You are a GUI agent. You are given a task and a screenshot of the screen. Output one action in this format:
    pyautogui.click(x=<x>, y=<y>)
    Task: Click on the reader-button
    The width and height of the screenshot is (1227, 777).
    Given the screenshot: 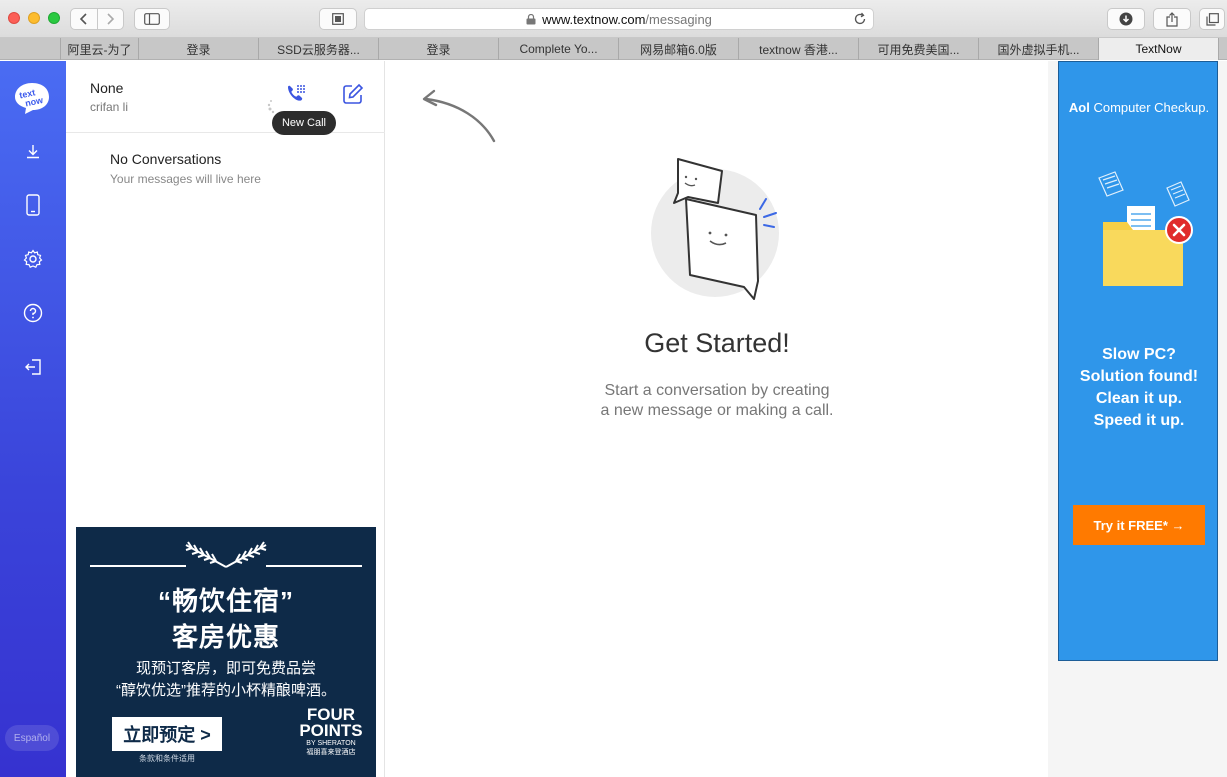 What is the action you would take?
    pyautogui.click(x=338, y=19)
    